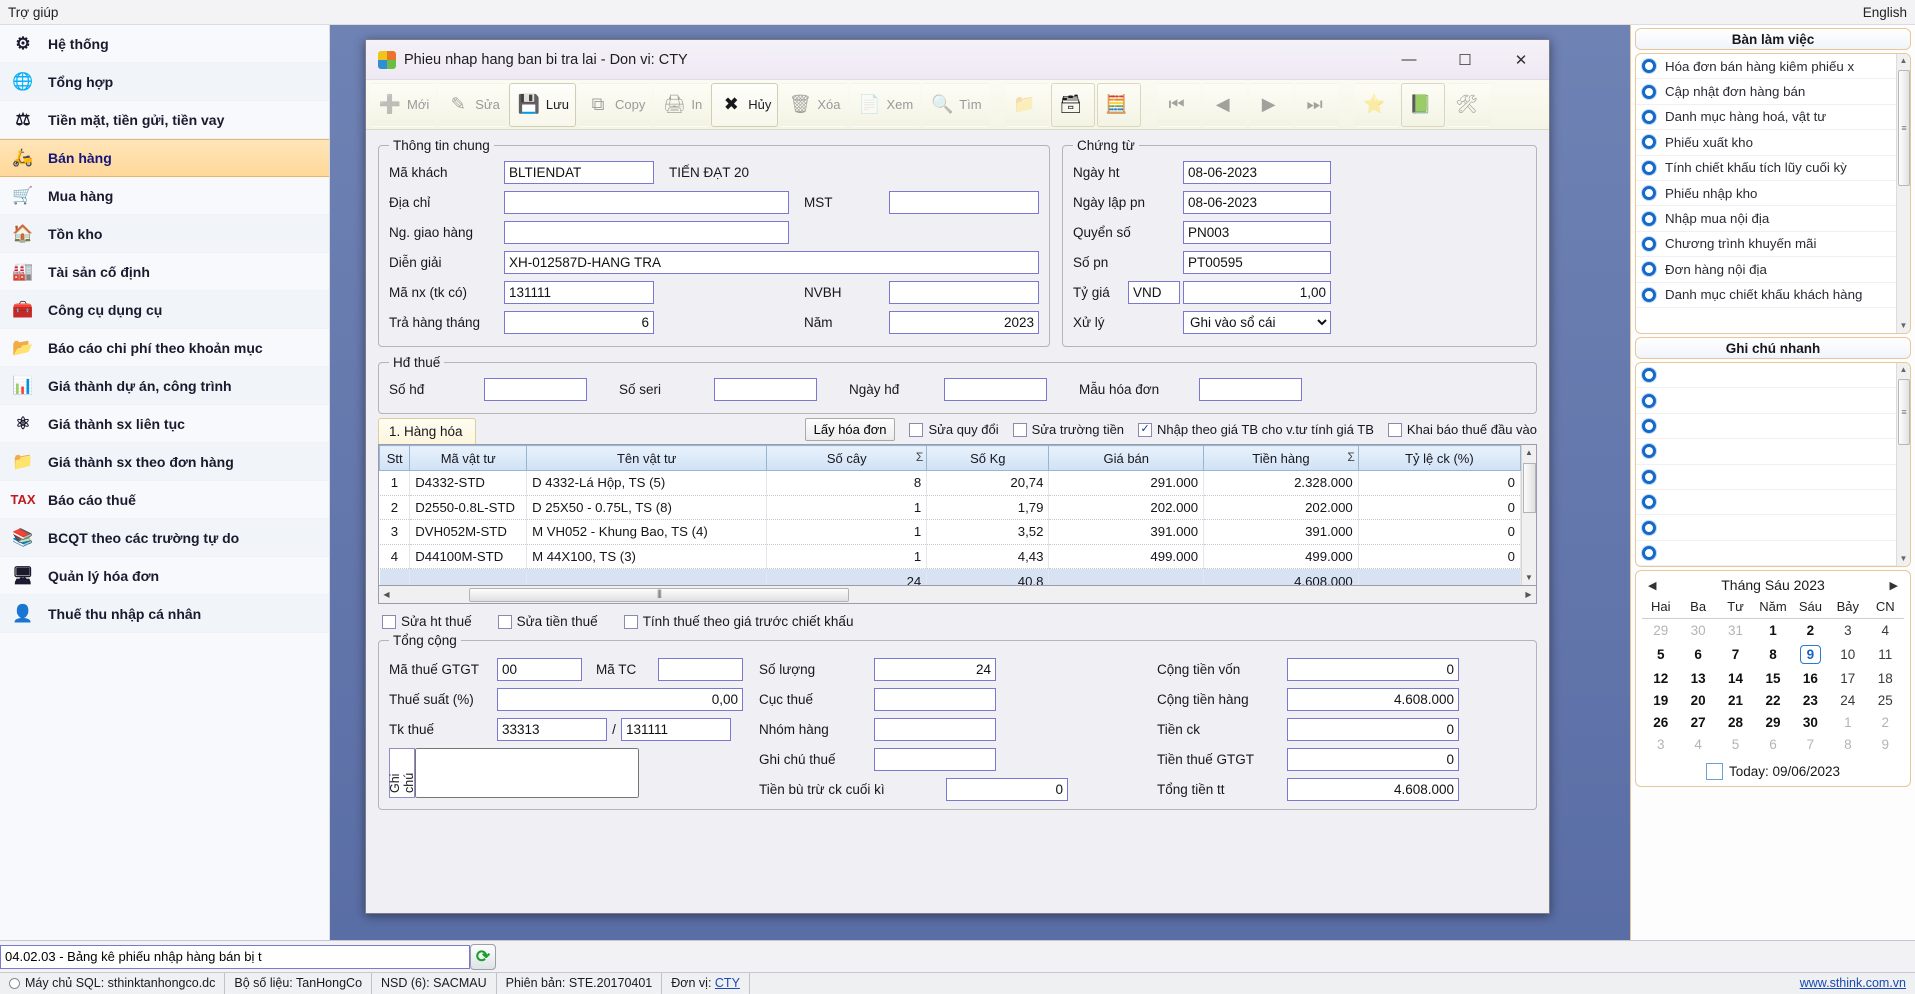 This screenshot has height=994, width=1915. I want to click on grid-cell-so_kg: 3,52, so click(988, 532).